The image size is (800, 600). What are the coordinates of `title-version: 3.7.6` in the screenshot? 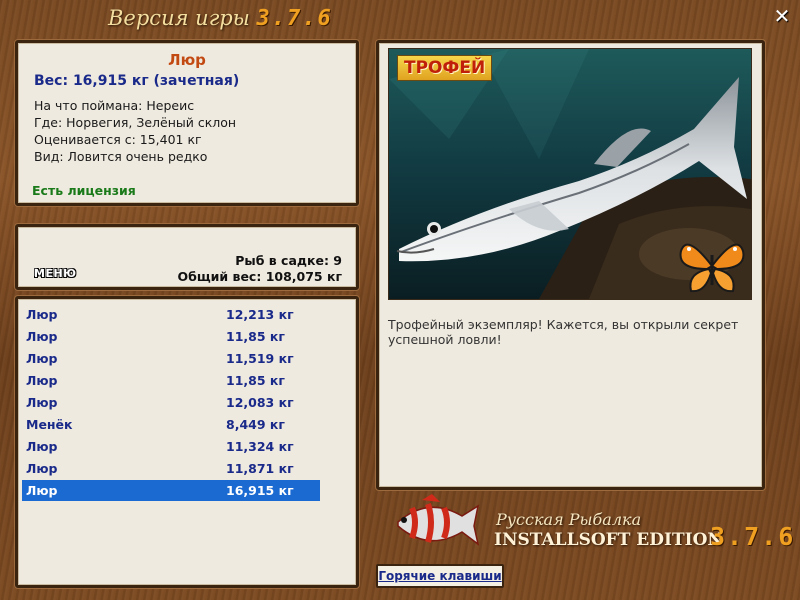 It's located at (294, 18).